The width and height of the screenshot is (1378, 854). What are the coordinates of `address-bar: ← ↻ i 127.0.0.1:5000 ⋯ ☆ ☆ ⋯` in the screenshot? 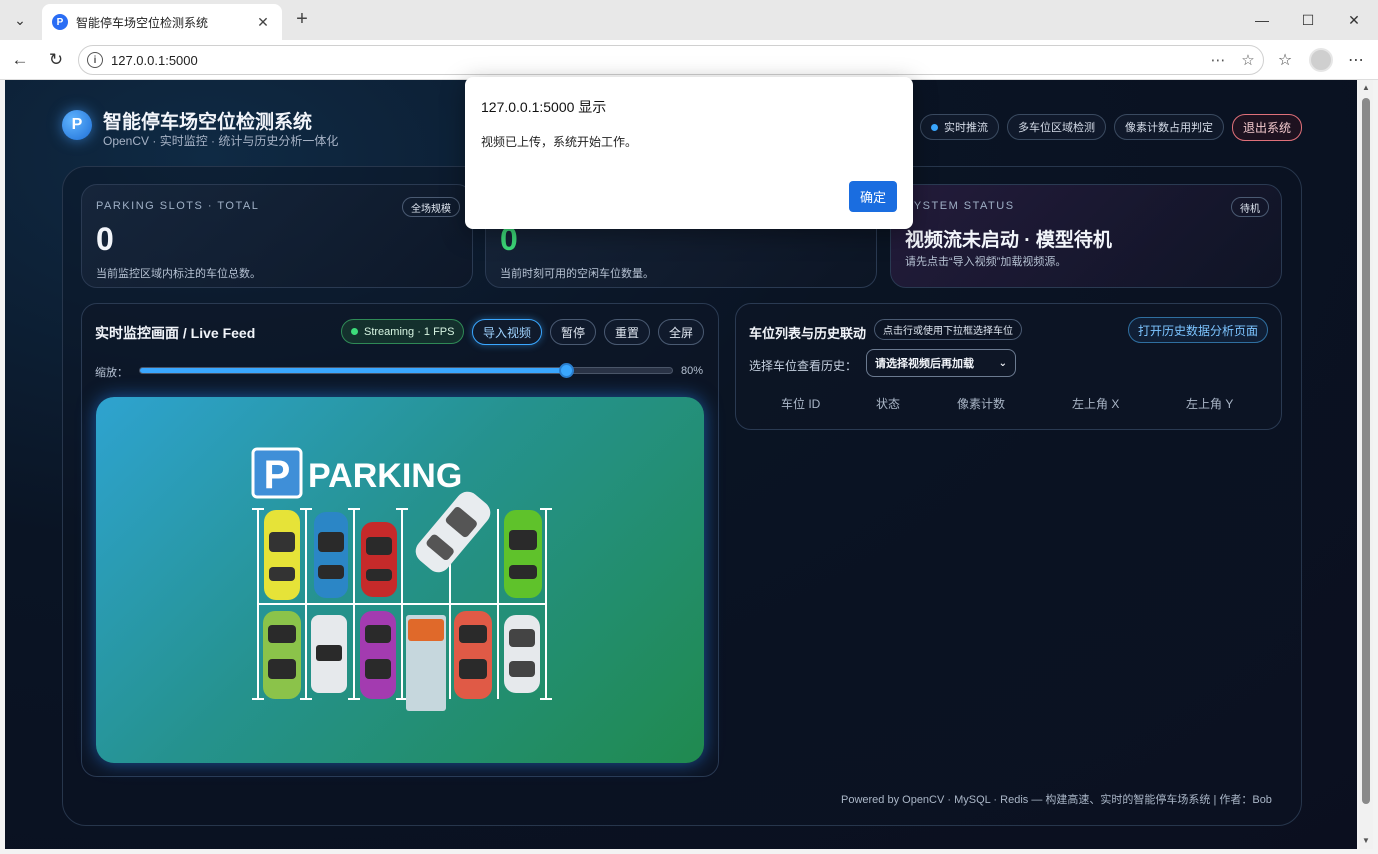 It's located at (689, 60).